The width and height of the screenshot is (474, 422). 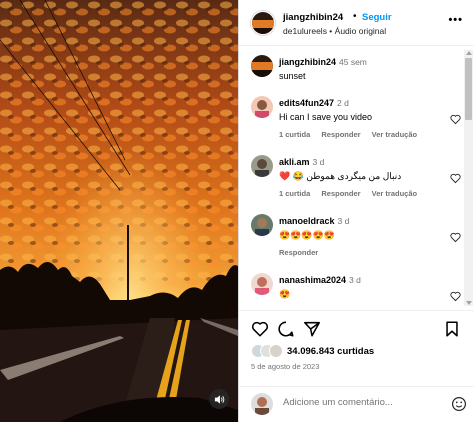 I want to click on post-actions: 34.096.843 curtidas 5 de agosto de 2023, so click(x=356, y=349).